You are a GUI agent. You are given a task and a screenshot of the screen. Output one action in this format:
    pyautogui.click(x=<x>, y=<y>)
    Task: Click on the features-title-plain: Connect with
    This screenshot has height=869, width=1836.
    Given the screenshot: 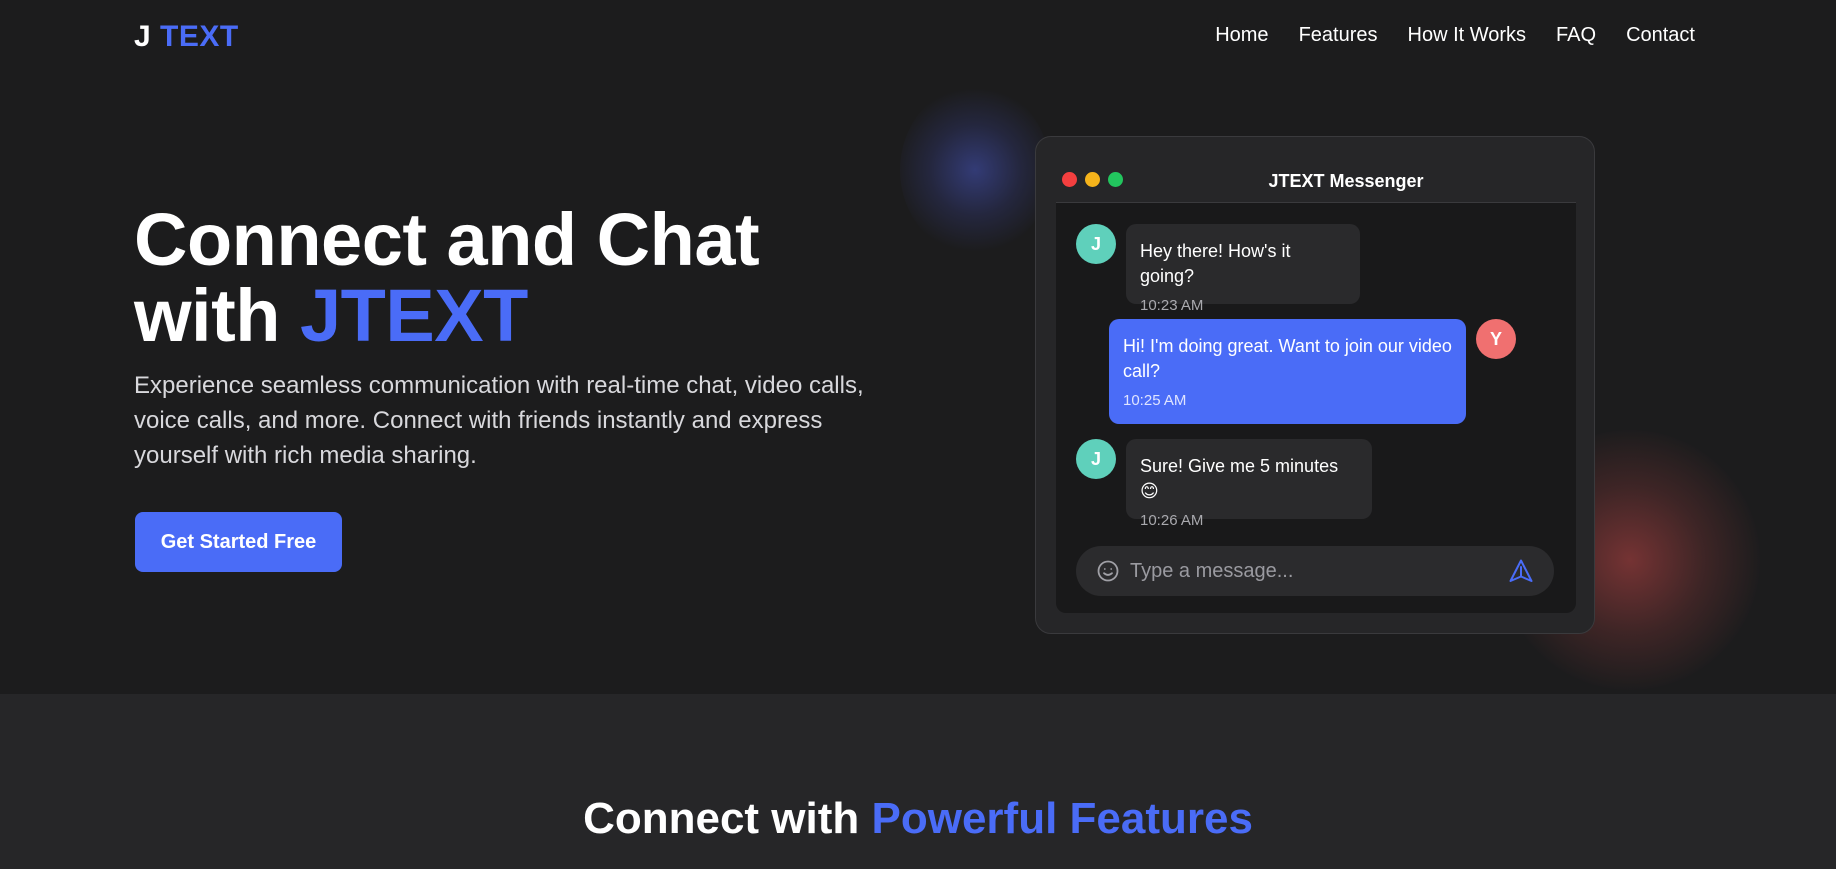 What is the action you would take?
    pyautogui.click(x=727, y=818)
    